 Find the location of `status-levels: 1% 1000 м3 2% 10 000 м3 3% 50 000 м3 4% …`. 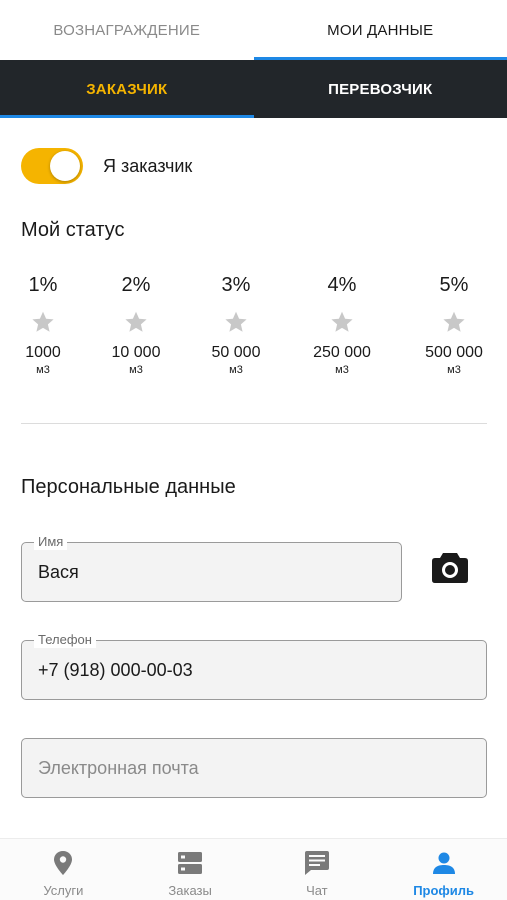

status-levels: 1% 1000 м3 2% 10 000 м3 3% 50 000 м3 4% … is located at coordinates (253, 330).